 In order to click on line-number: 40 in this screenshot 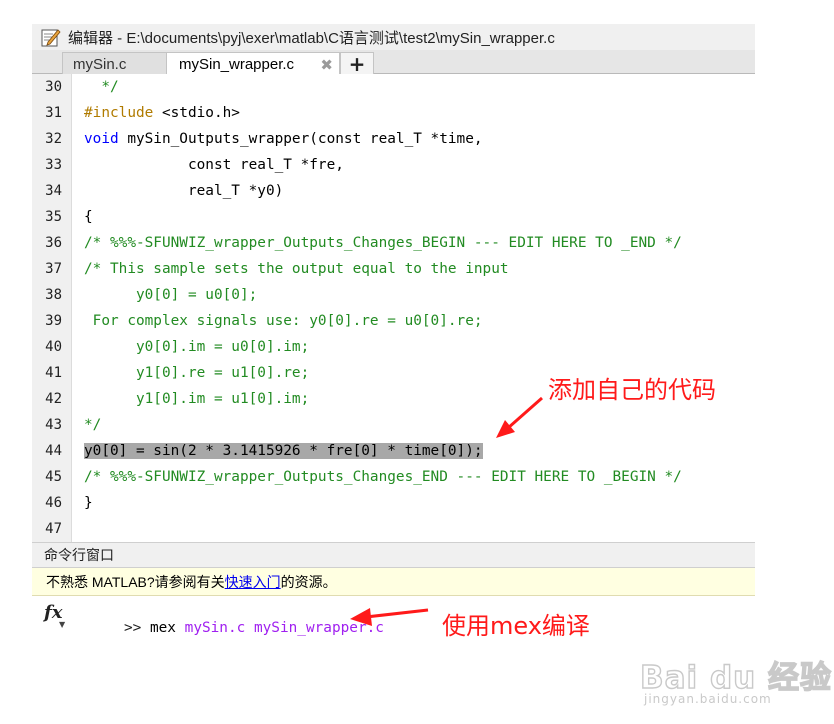, I will do `click(53, 347)`.